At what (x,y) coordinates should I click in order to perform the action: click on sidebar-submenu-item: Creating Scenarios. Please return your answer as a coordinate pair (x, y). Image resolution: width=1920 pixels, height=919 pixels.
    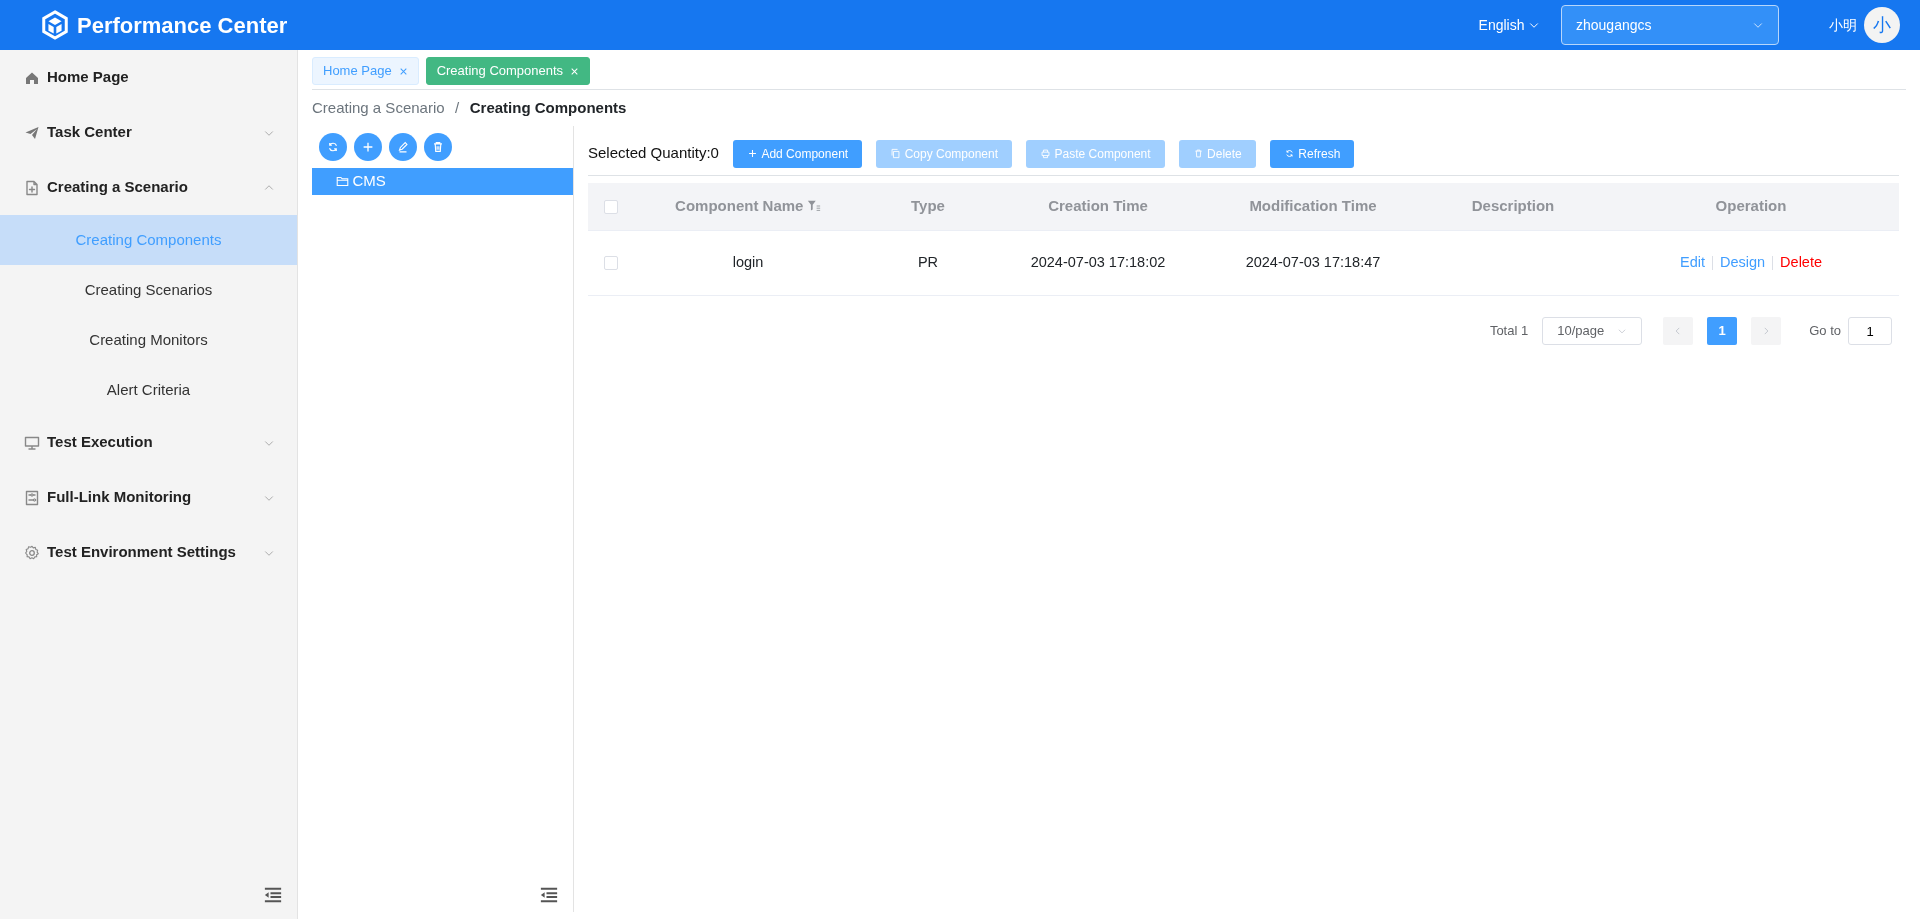
    Looking at the image, I should click on (148, 290).